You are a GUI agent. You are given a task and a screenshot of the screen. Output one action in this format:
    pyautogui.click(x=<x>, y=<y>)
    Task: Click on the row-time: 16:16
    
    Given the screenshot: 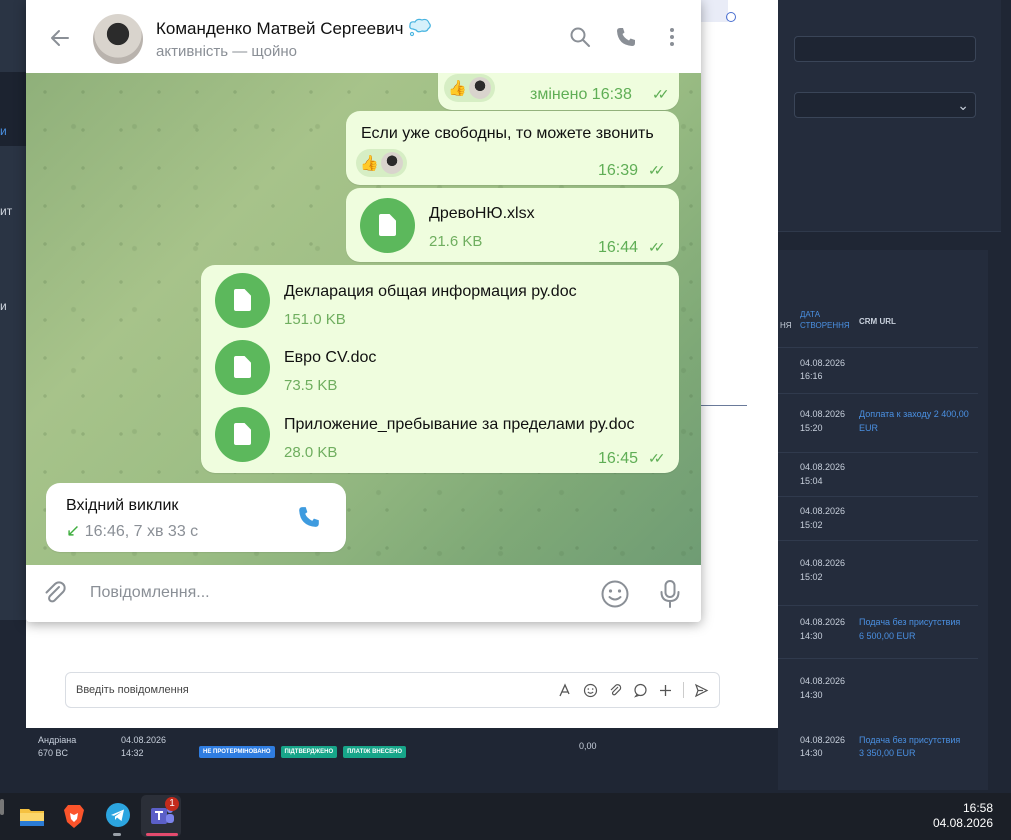 What is the action you would take?
    pyautogui.click(x=811, y=376)
    